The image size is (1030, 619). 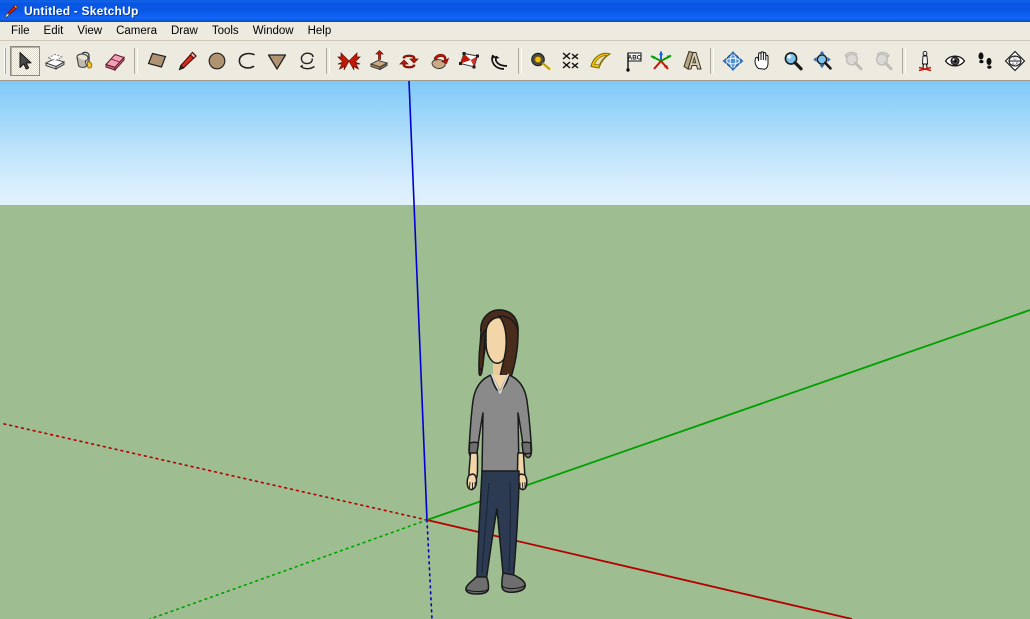 What do you see at coordinates (883, 61) in the screenshot?
I see `zoom-next-tool` at bounding box center [883, 61].